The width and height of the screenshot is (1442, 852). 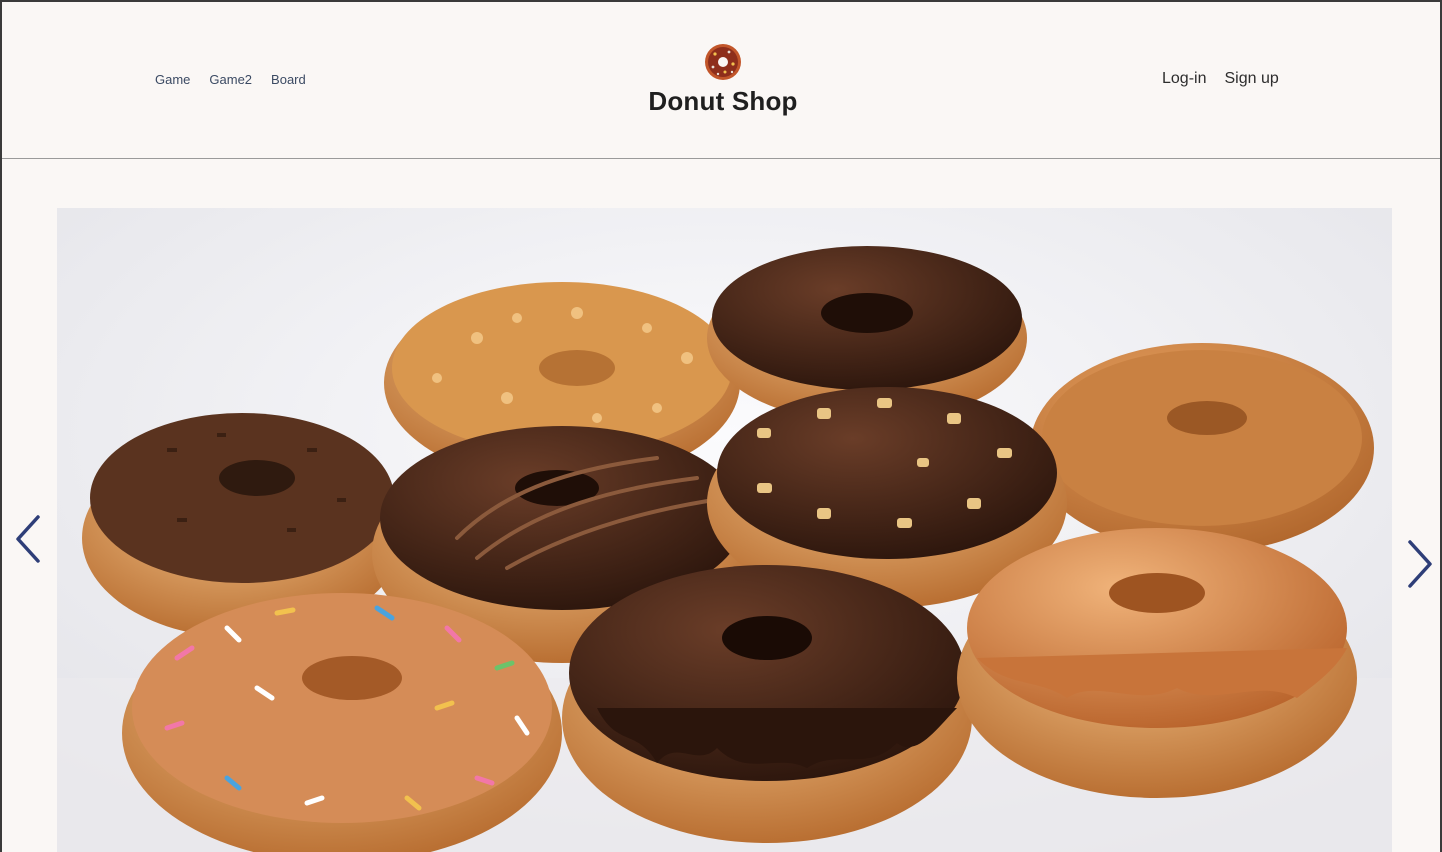 I want to click on nav-link-board: Board, so click(x=288, y=79).